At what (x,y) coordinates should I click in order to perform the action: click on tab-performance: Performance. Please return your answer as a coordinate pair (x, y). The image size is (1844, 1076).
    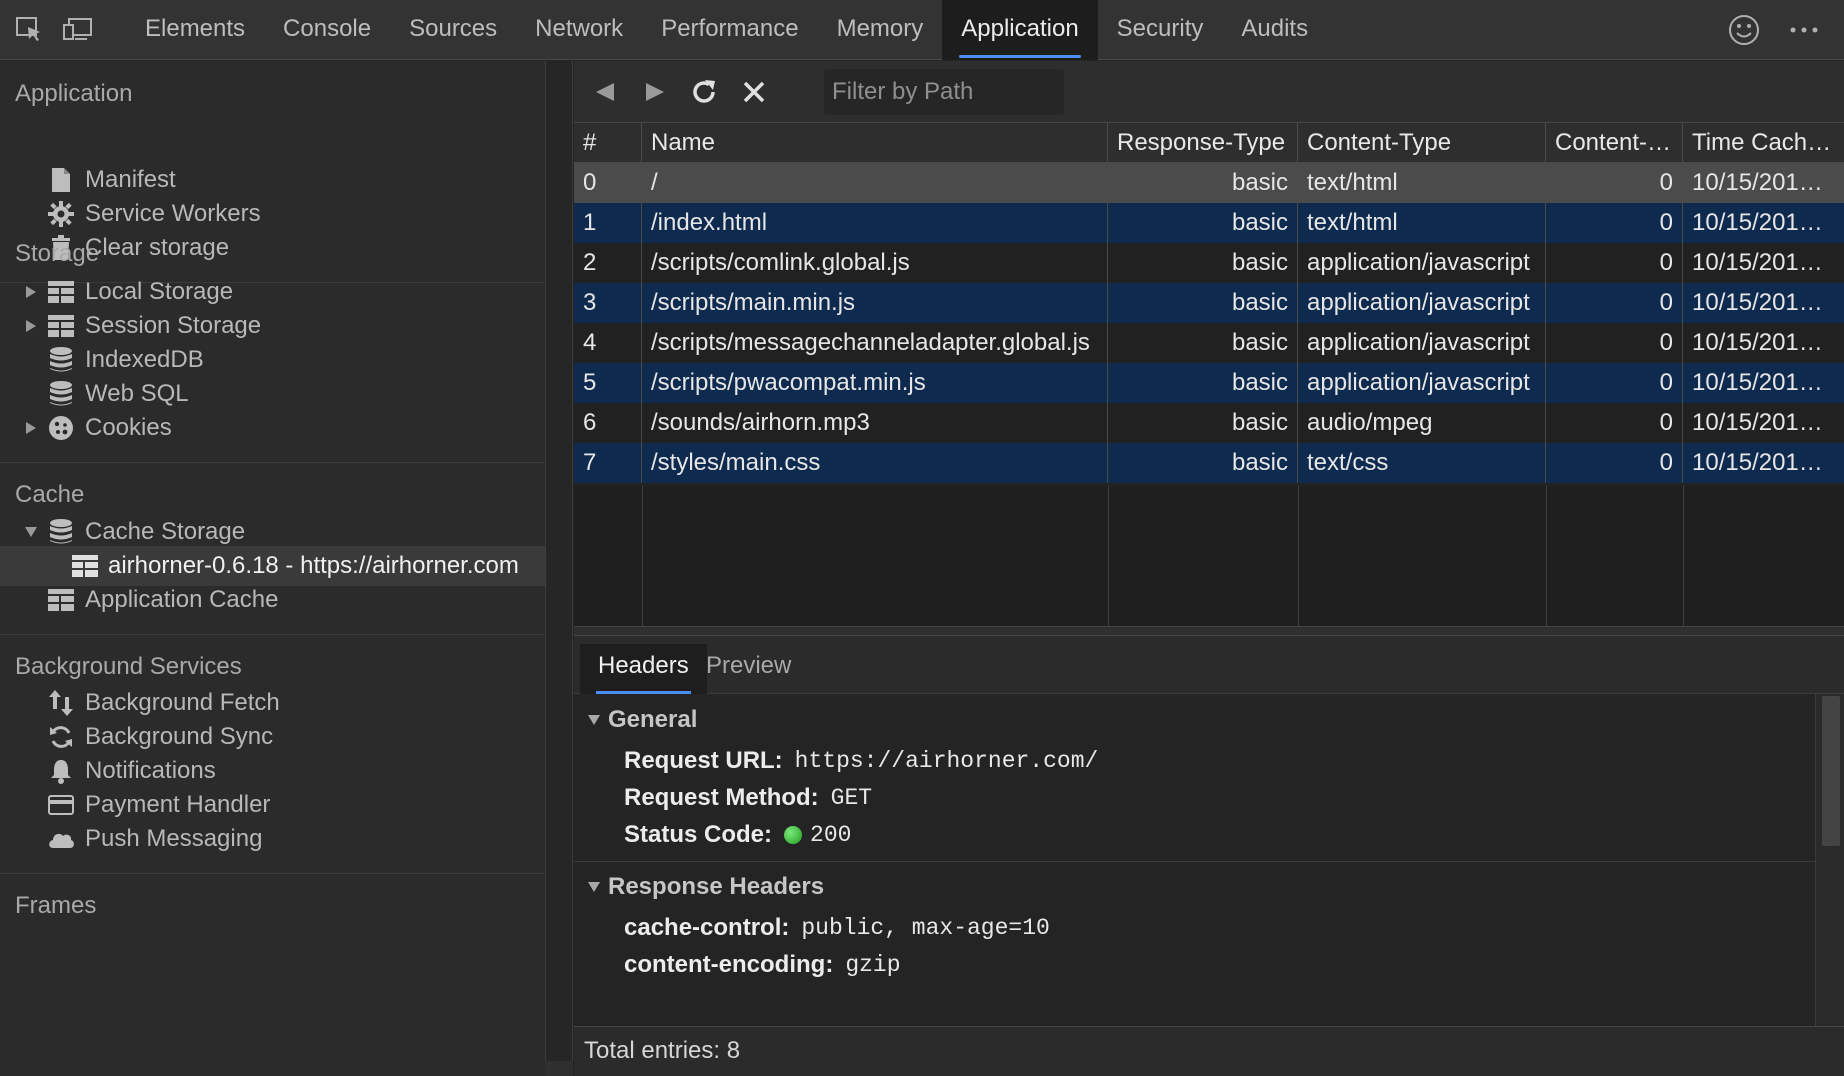
    Looking at the image, I should click on (729, 30).